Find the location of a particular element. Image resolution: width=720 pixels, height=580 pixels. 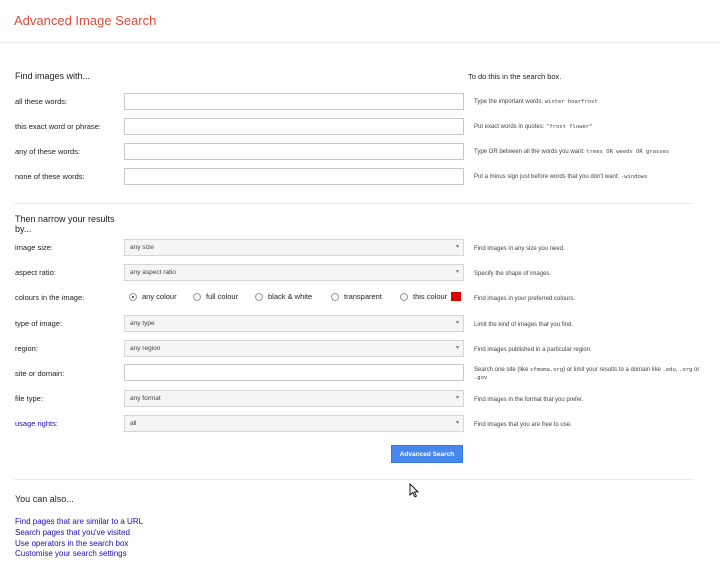

exact-phrase-input is located at coordinates (294, 126).